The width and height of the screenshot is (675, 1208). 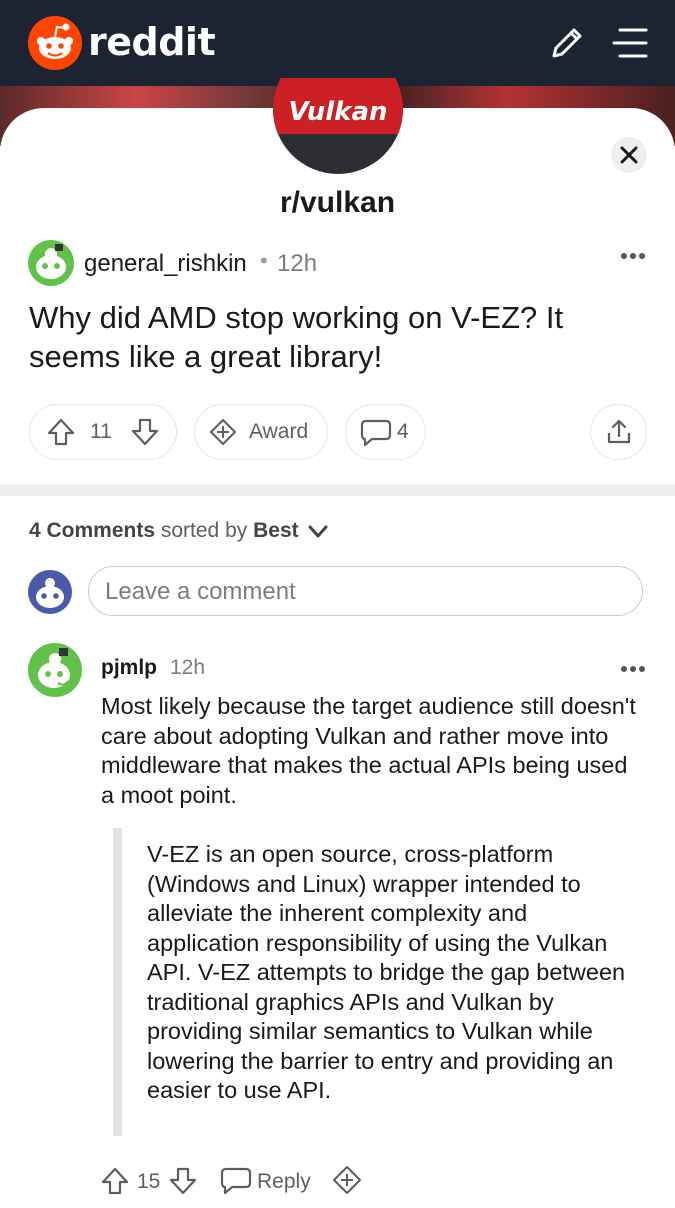 I want to click on post-more-options-icon, so click(x=633, y=256).